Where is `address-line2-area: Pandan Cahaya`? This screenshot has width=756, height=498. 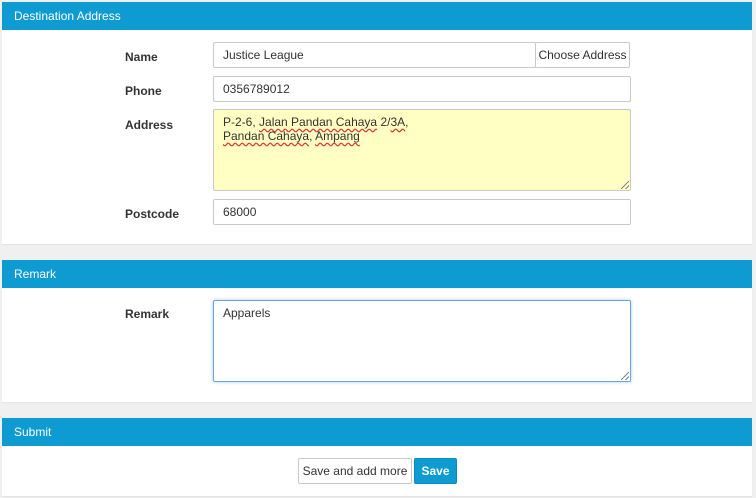 address-line2-area: Pandan Cahaya is located at coordinates (266, 136).